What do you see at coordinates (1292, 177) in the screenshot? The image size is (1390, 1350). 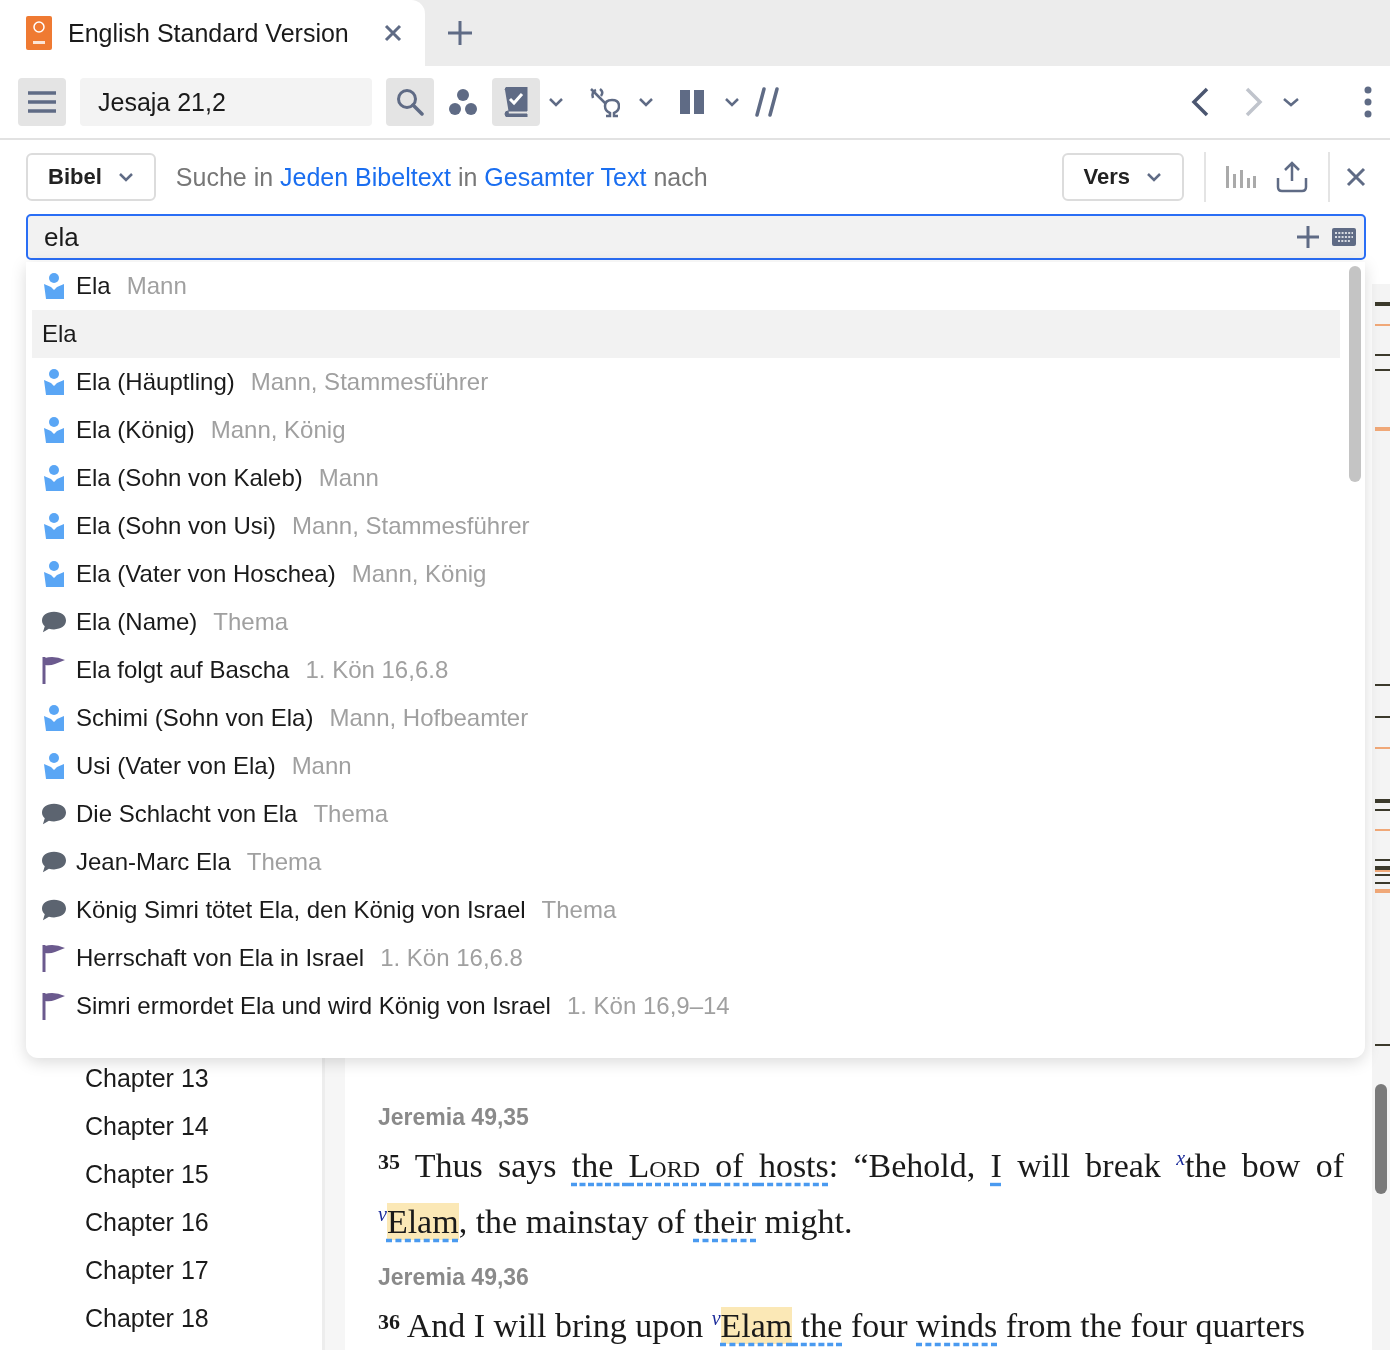 I see `share-icon` at bounding box center [1292, 177].